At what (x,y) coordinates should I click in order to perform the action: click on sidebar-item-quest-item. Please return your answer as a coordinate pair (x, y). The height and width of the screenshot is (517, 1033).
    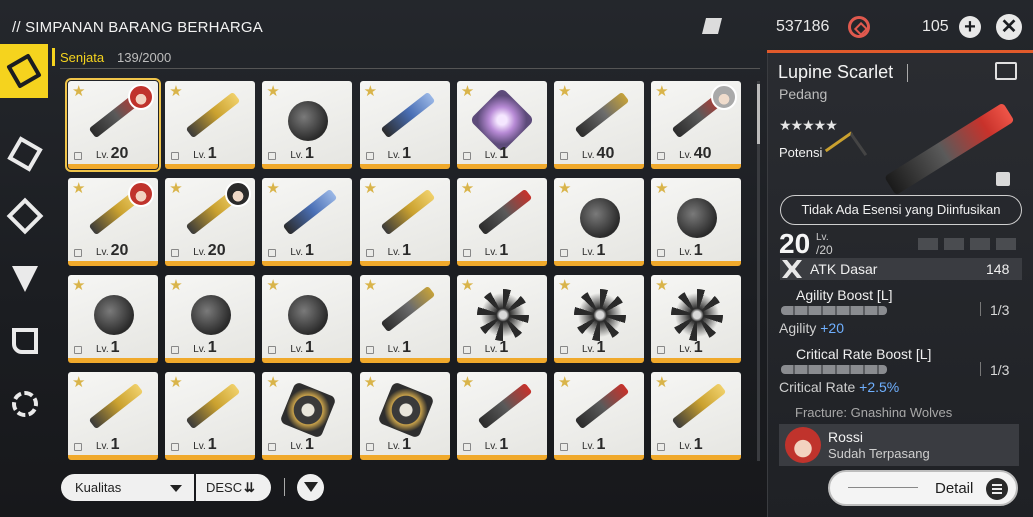
    Looking at the image, I should click on (25, 341).